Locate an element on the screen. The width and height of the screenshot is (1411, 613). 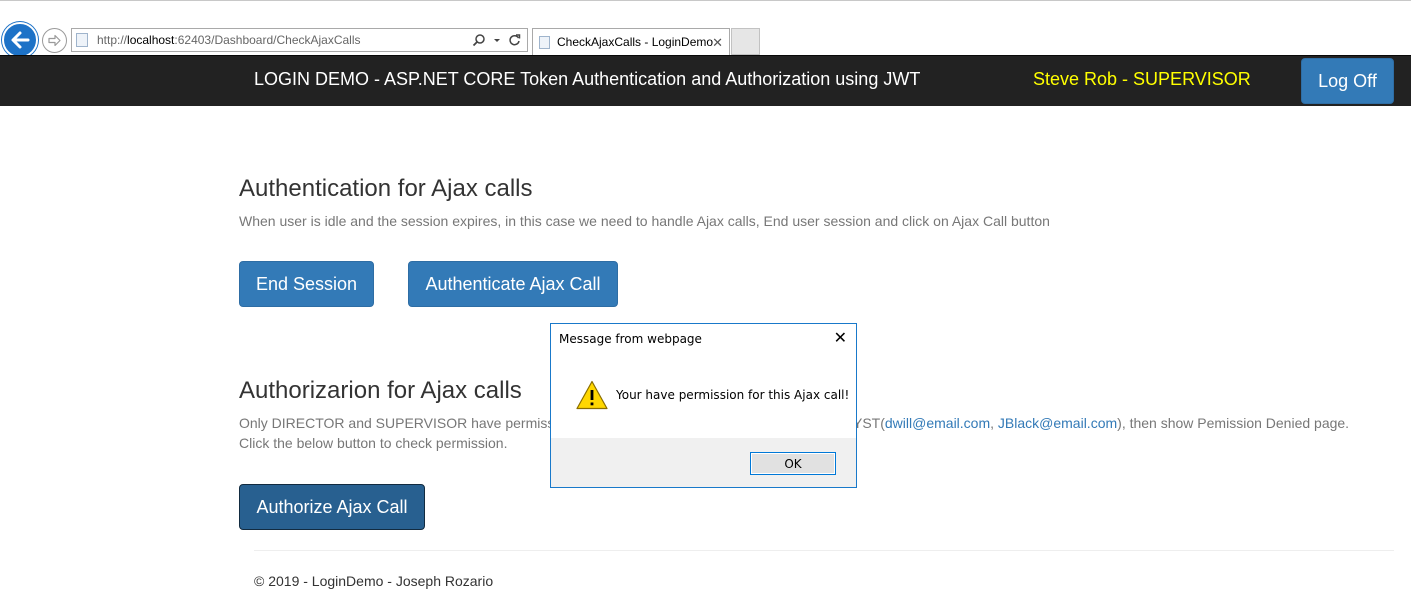
footer-text: © 2019 - LoginDemo - Joseph Rozario is located at coordinates (374, 581).